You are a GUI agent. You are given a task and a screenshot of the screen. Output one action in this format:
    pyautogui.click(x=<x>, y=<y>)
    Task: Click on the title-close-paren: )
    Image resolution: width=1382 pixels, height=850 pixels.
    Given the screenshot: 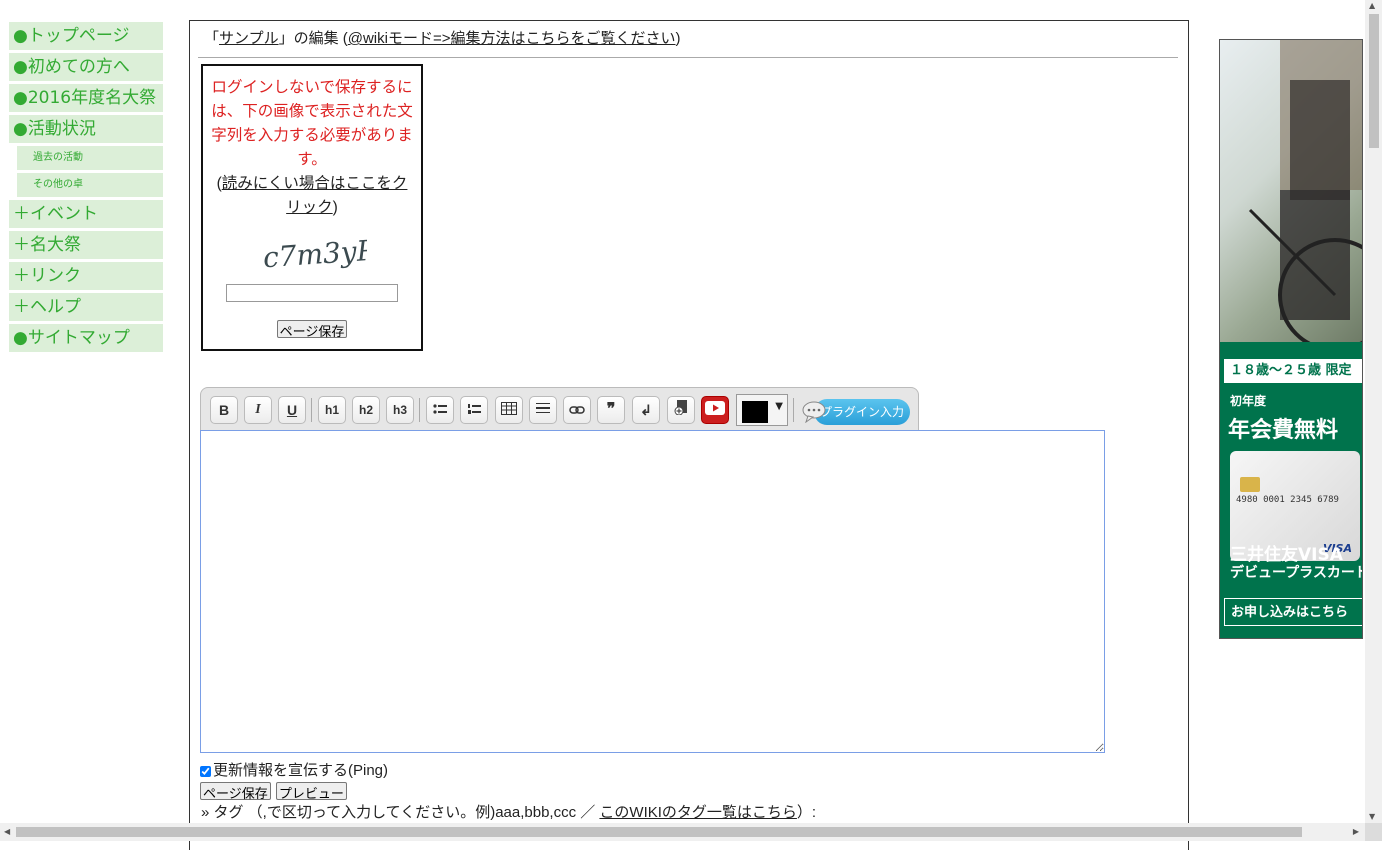 What is the action you would take?
    pyautogui.click(x=678, y=38)
    